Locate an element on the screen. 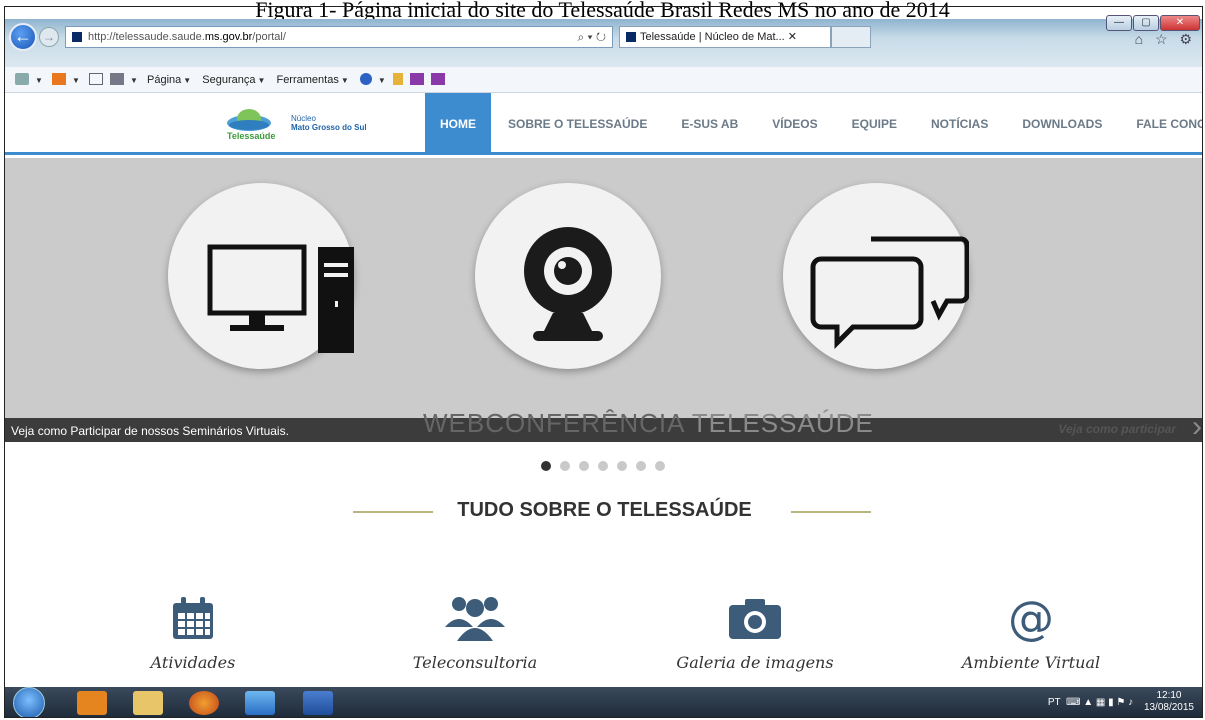 This screenshot has height=720, width=1205. users-icon is located at coordinates (475, 615).